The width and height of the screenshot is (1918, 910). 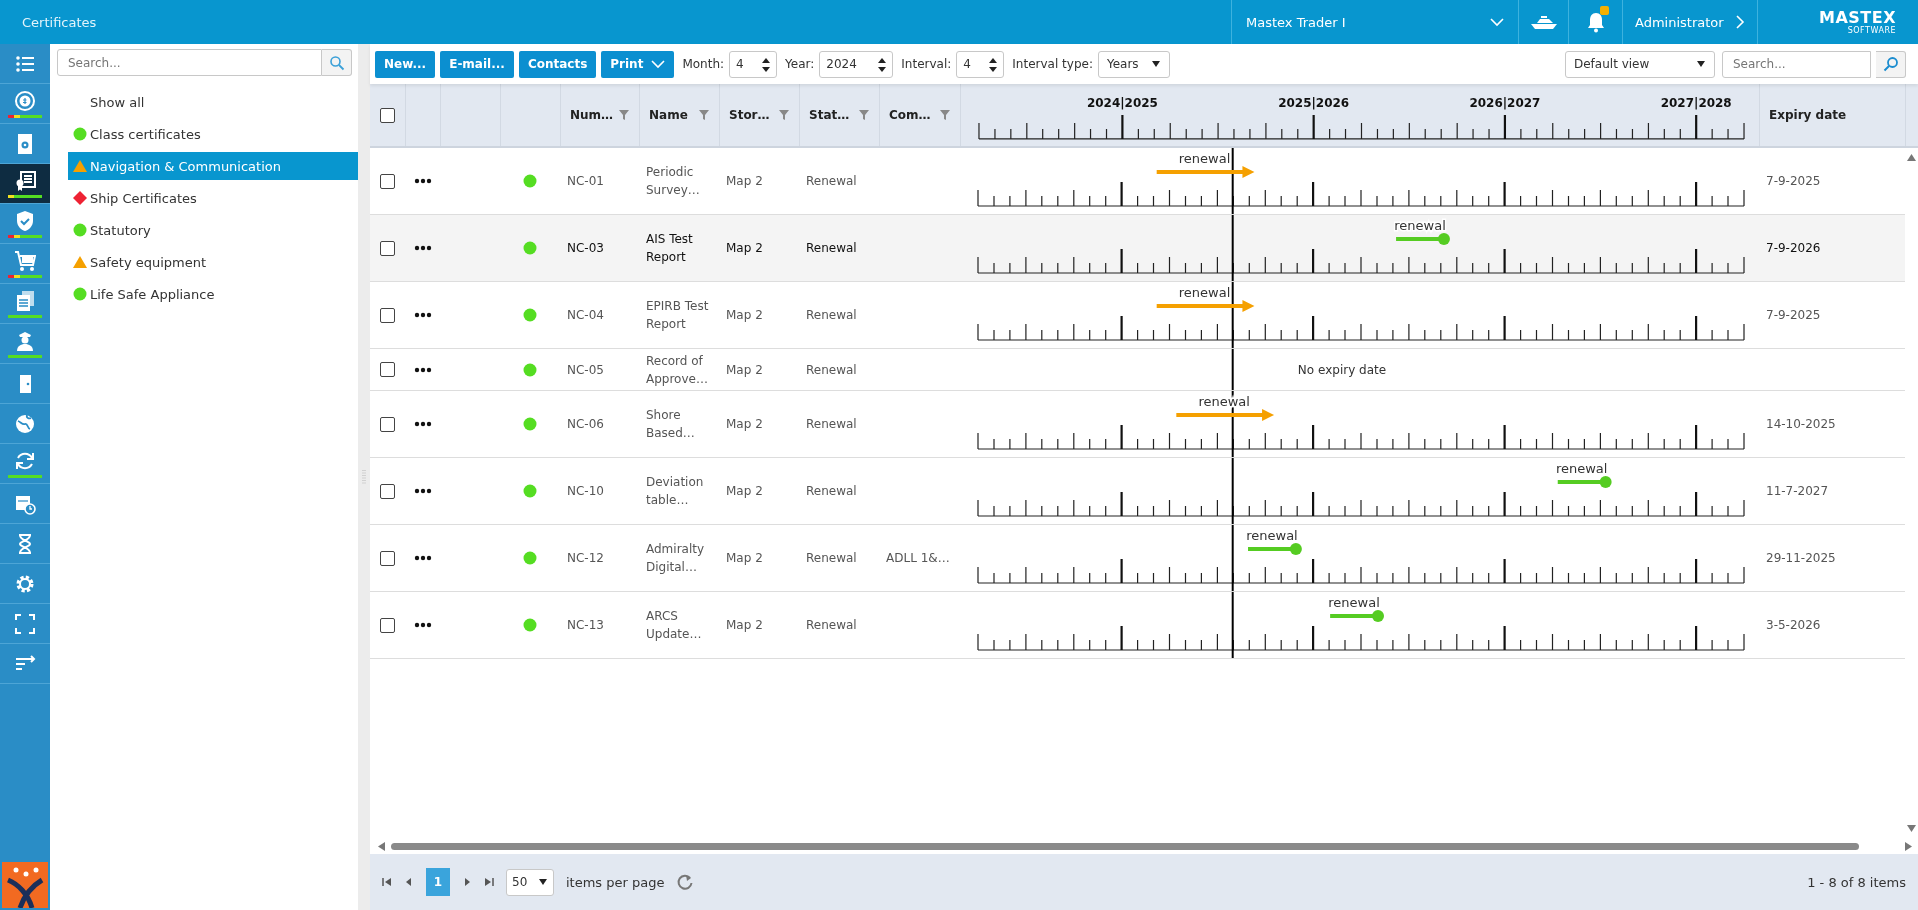 I want to click on view-dropdown: Default view, so click(x=1640, y=64).